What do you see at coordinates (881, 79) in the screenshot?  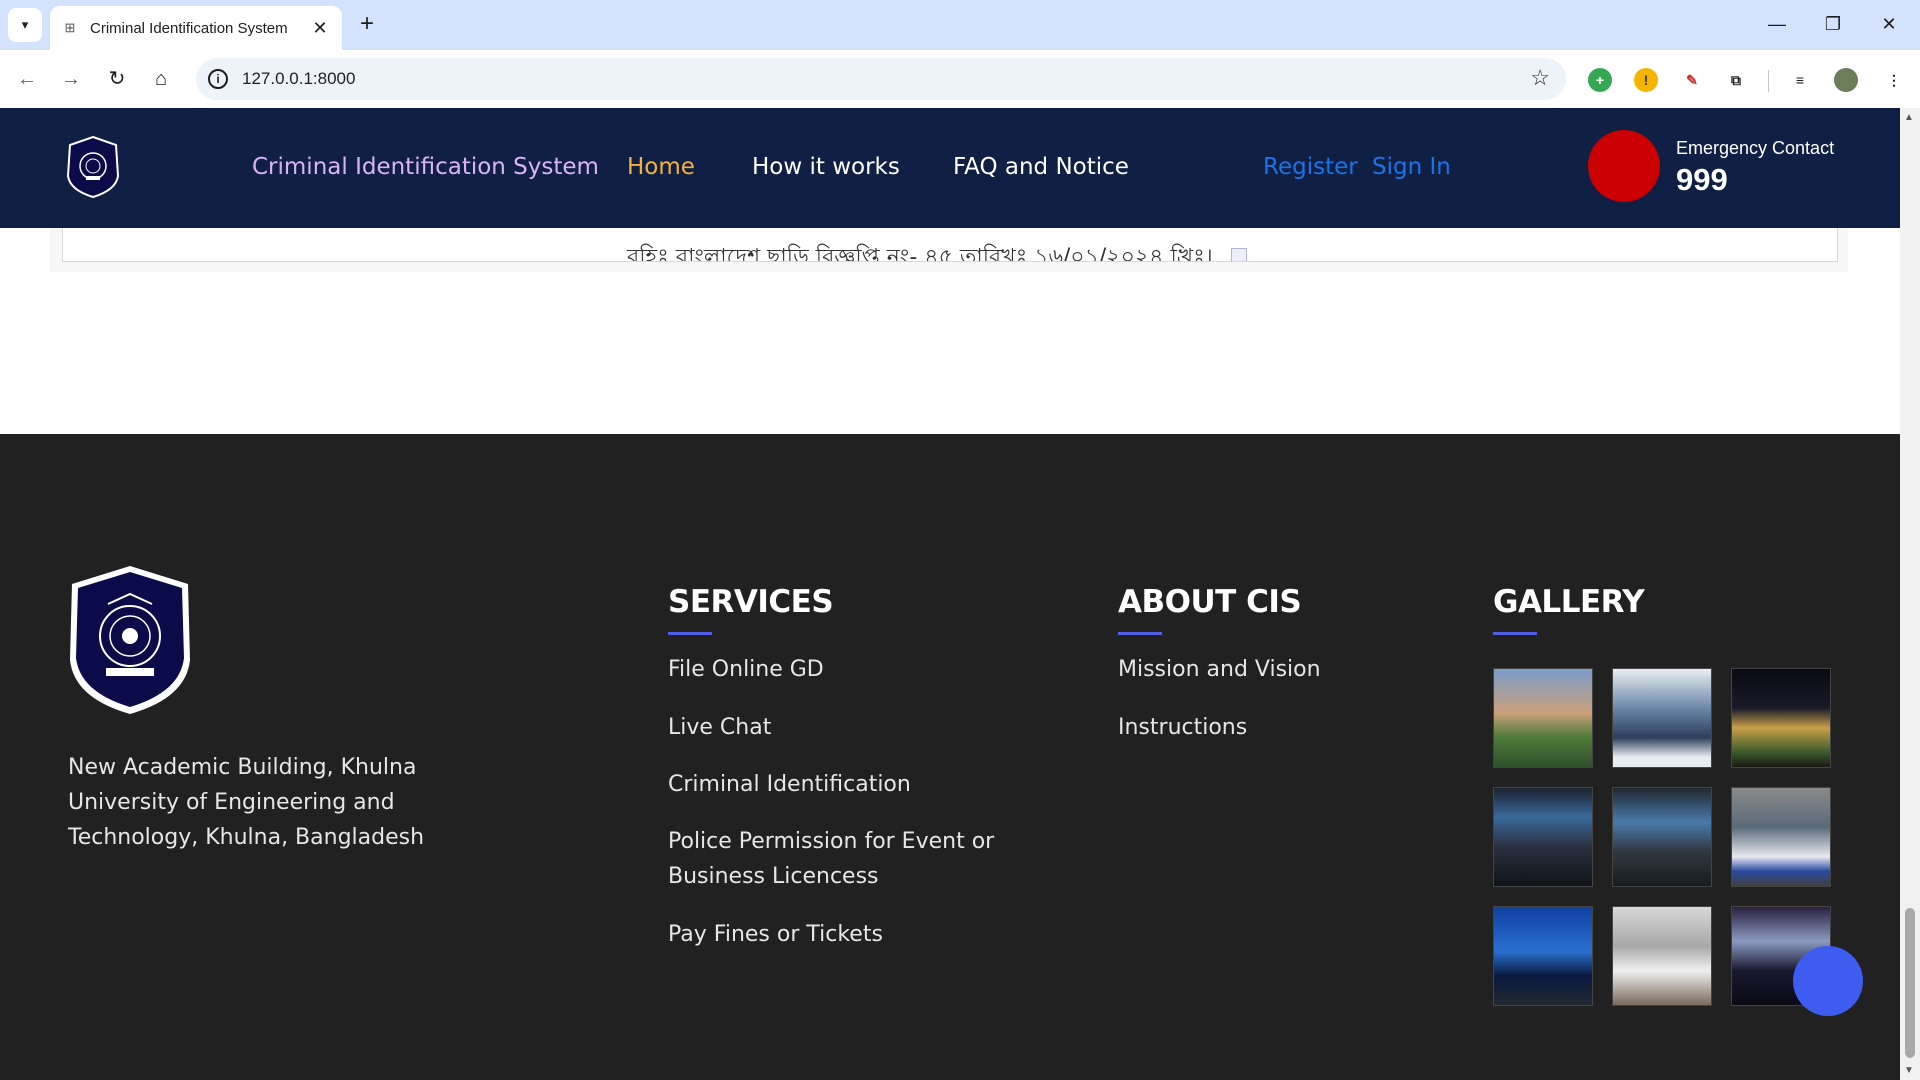 I see `address-bar: i 127.0.0.1:8000 ☆` at bounding box center [881, 79].